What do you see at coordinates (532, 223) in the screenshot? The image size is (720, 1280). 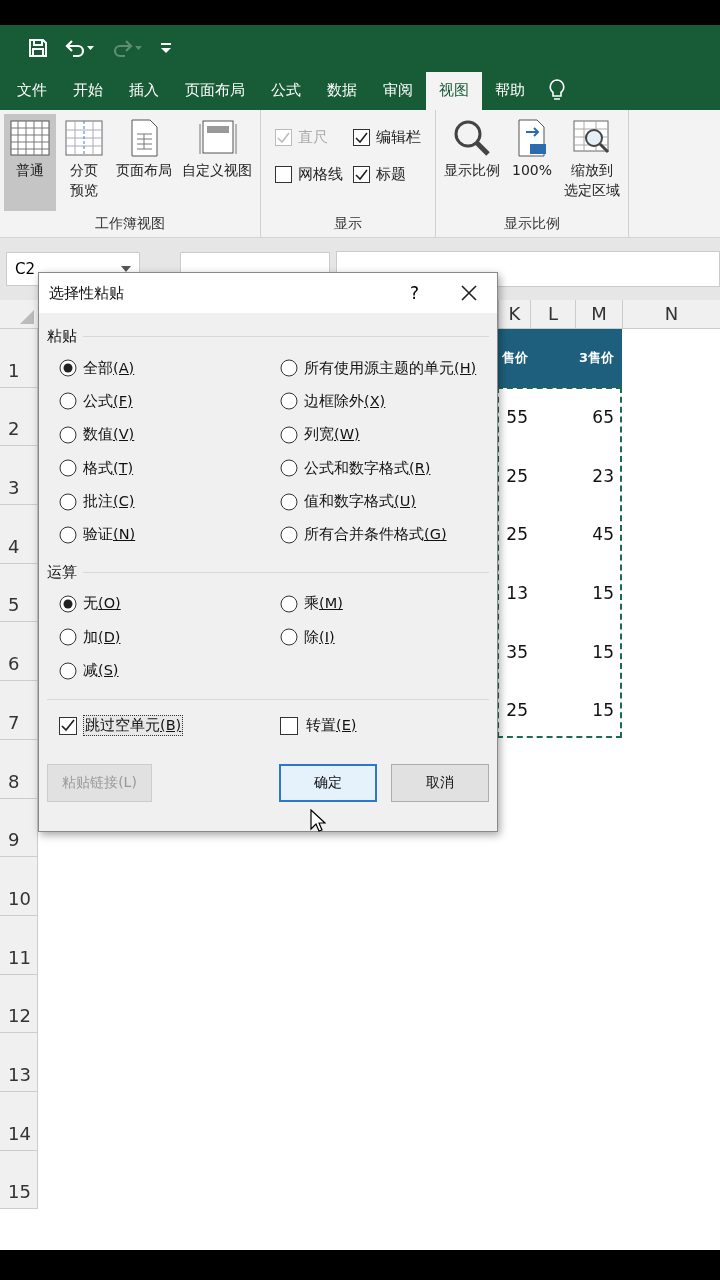 I see `group-title: 显示比例` at bounding box center [532, 223].